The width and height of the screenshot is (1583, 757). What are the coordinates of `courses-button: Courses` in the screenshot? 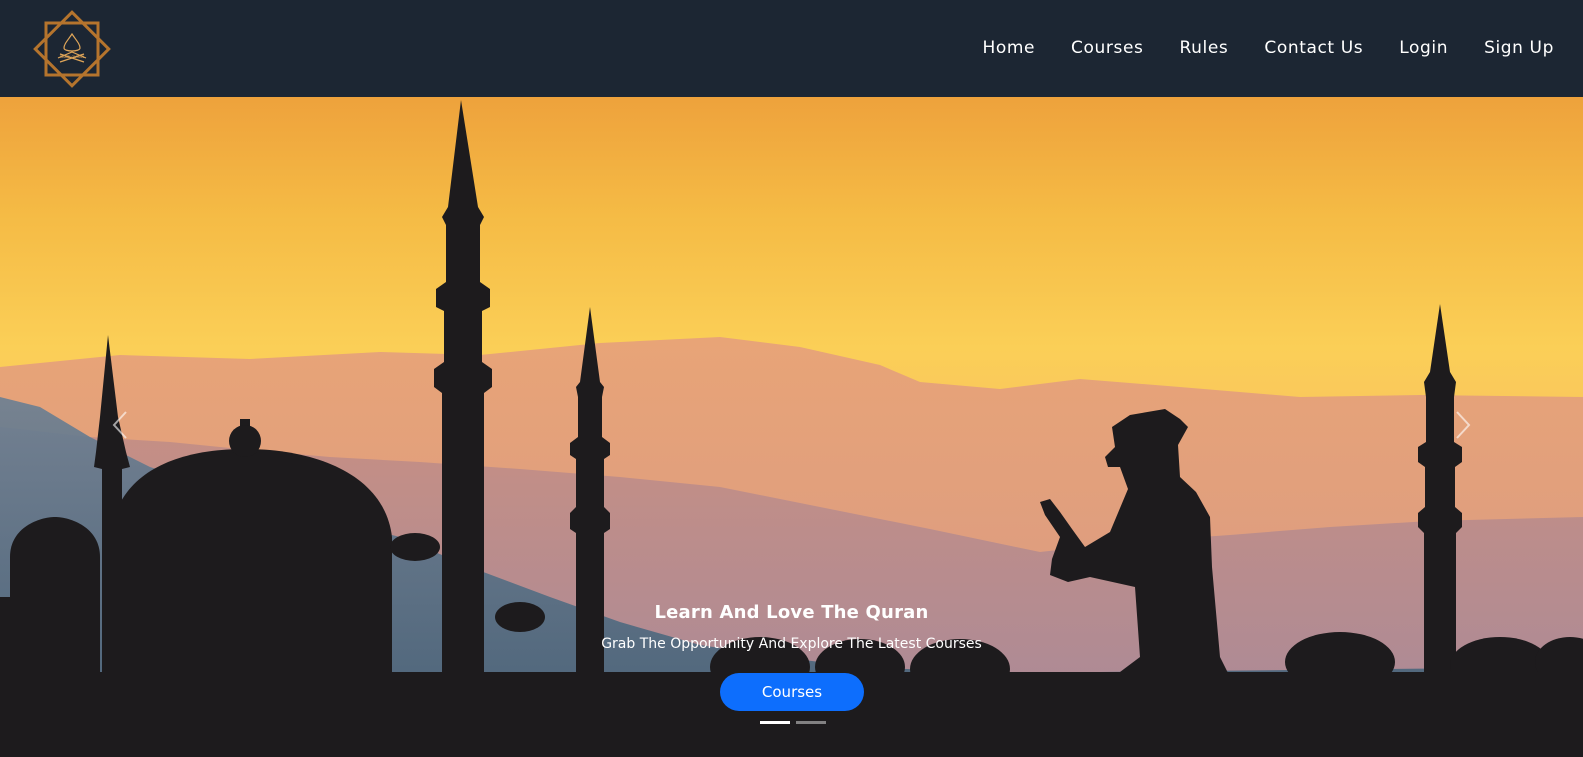 It's located at (792, 692).